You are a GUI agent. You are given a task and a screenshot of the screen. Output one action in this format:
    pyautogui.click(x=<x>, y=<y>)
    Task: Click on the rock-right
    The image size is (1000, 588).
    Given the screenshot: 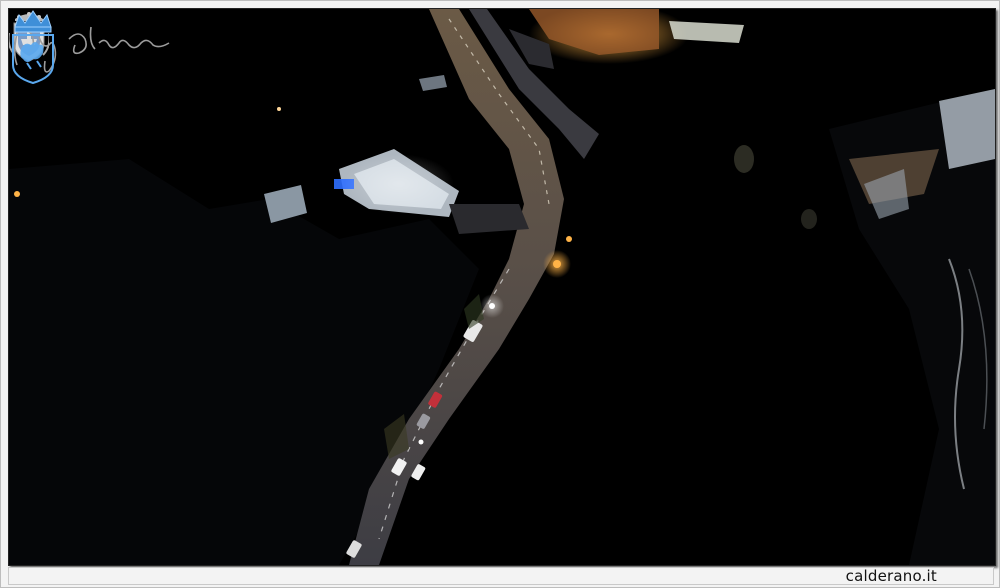 What is the action you would take?
    pyautogui.click(x=744, y=159)
    